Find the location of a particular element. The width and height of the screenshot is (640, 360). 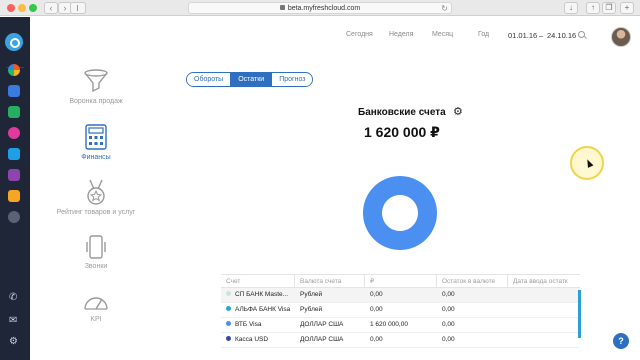

campaigns-icon is located at coordinates (14, 175).